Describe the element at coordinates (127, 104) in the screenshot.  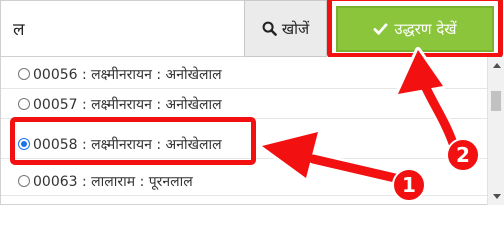
I see `list-item-label: 00057 : लक्ष्मीनरायन : अनोखेलाल` at that location.